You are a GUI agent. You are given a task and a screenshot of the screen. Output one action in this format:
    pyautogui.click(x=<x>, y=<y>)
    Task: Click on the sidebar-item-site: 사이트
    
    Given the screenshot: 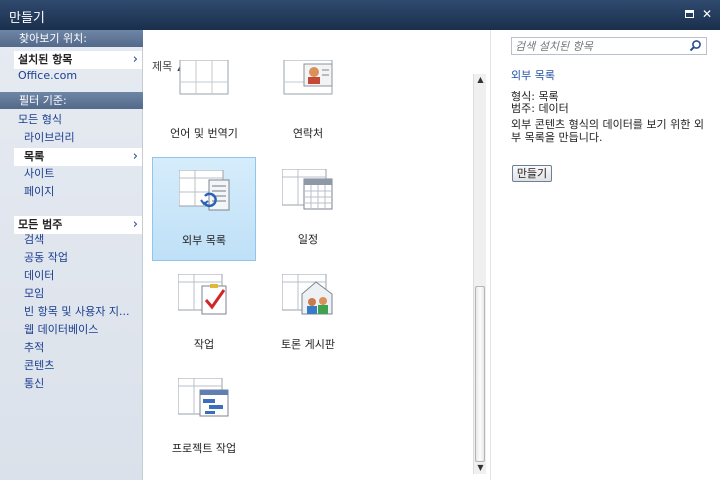 What is the action you would take?
    pyautogui.click(x=83, y=174)
    